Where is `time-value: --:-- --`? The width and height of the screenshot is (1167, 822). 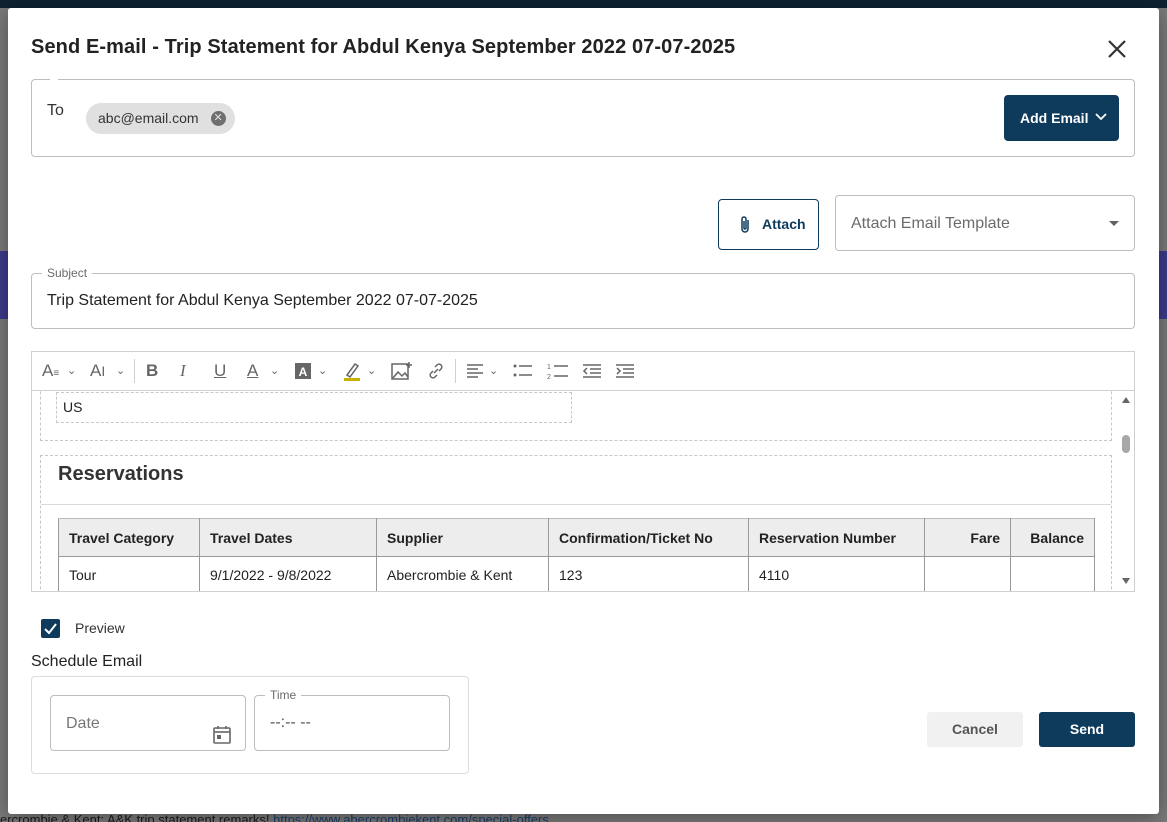
time-value: --:-- -- is located at coordinates (290, 722).